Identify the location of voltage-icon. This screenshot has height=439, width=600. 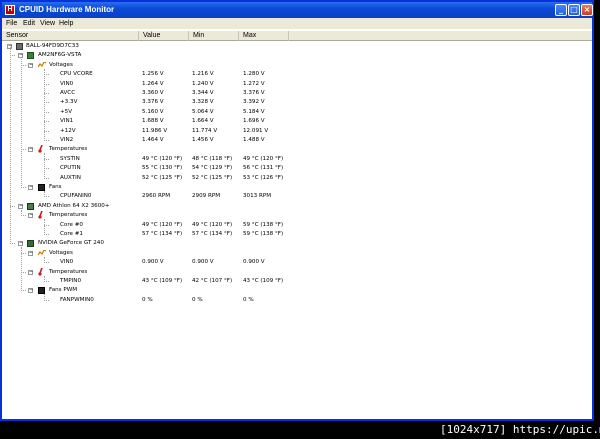
(42, 252).